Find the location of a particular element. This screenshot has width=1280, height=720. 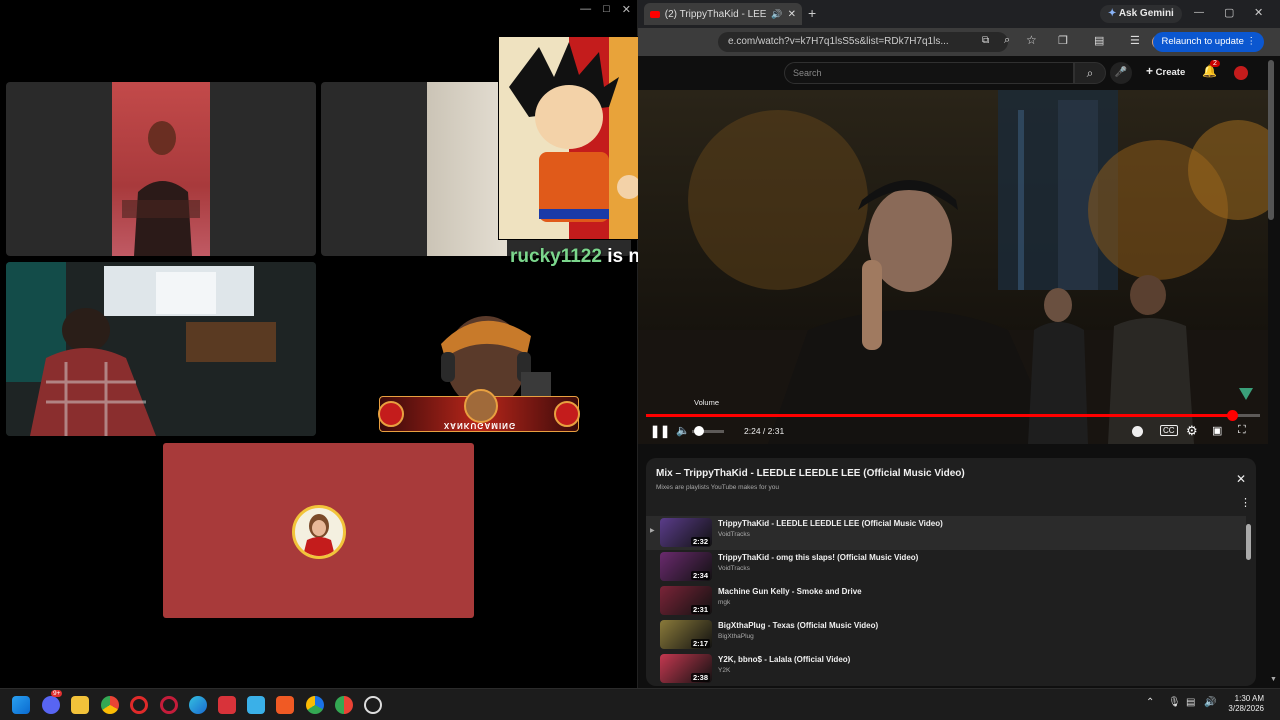

windows-start-icon is located at coordinates (21, 705).